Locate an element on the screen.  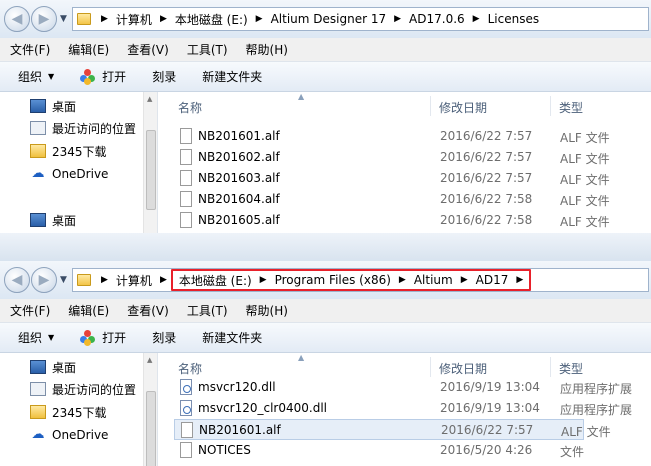
table-row-selected: NB201601.alf 2016/6/22 7:57 ALF 文件 is located at coordinates (392, 429).